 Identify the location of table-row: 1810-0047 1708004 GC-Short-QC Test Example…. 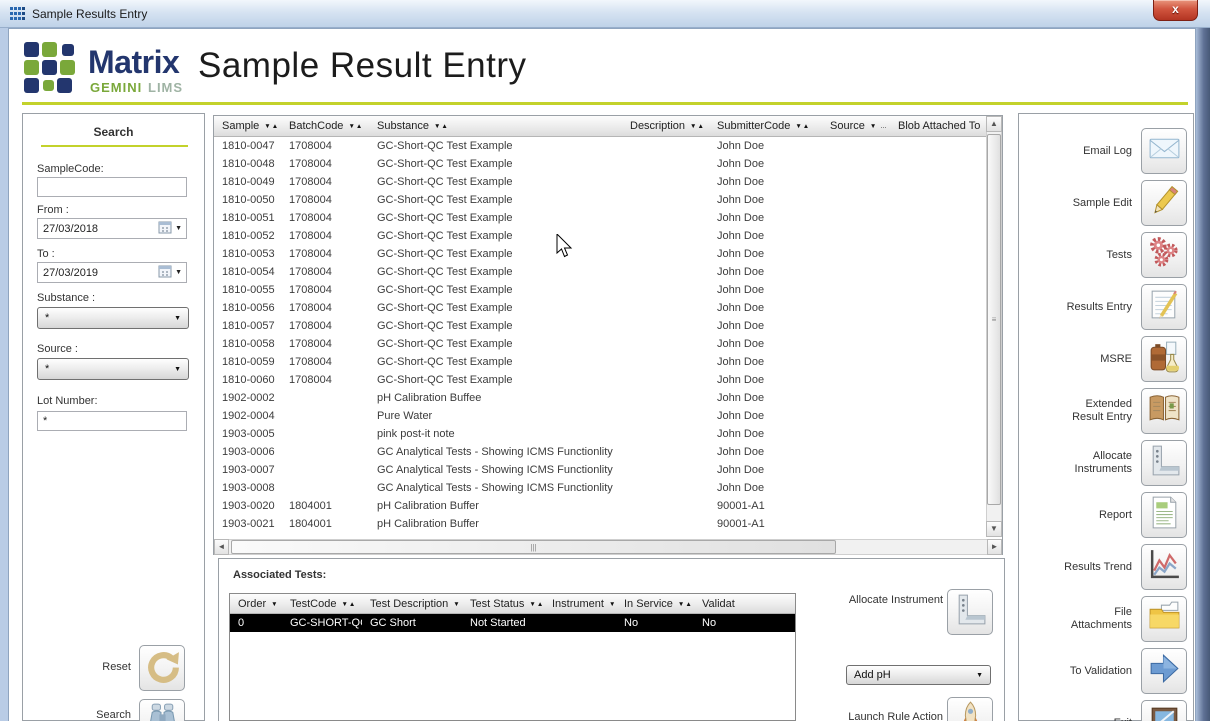
(600, 146).